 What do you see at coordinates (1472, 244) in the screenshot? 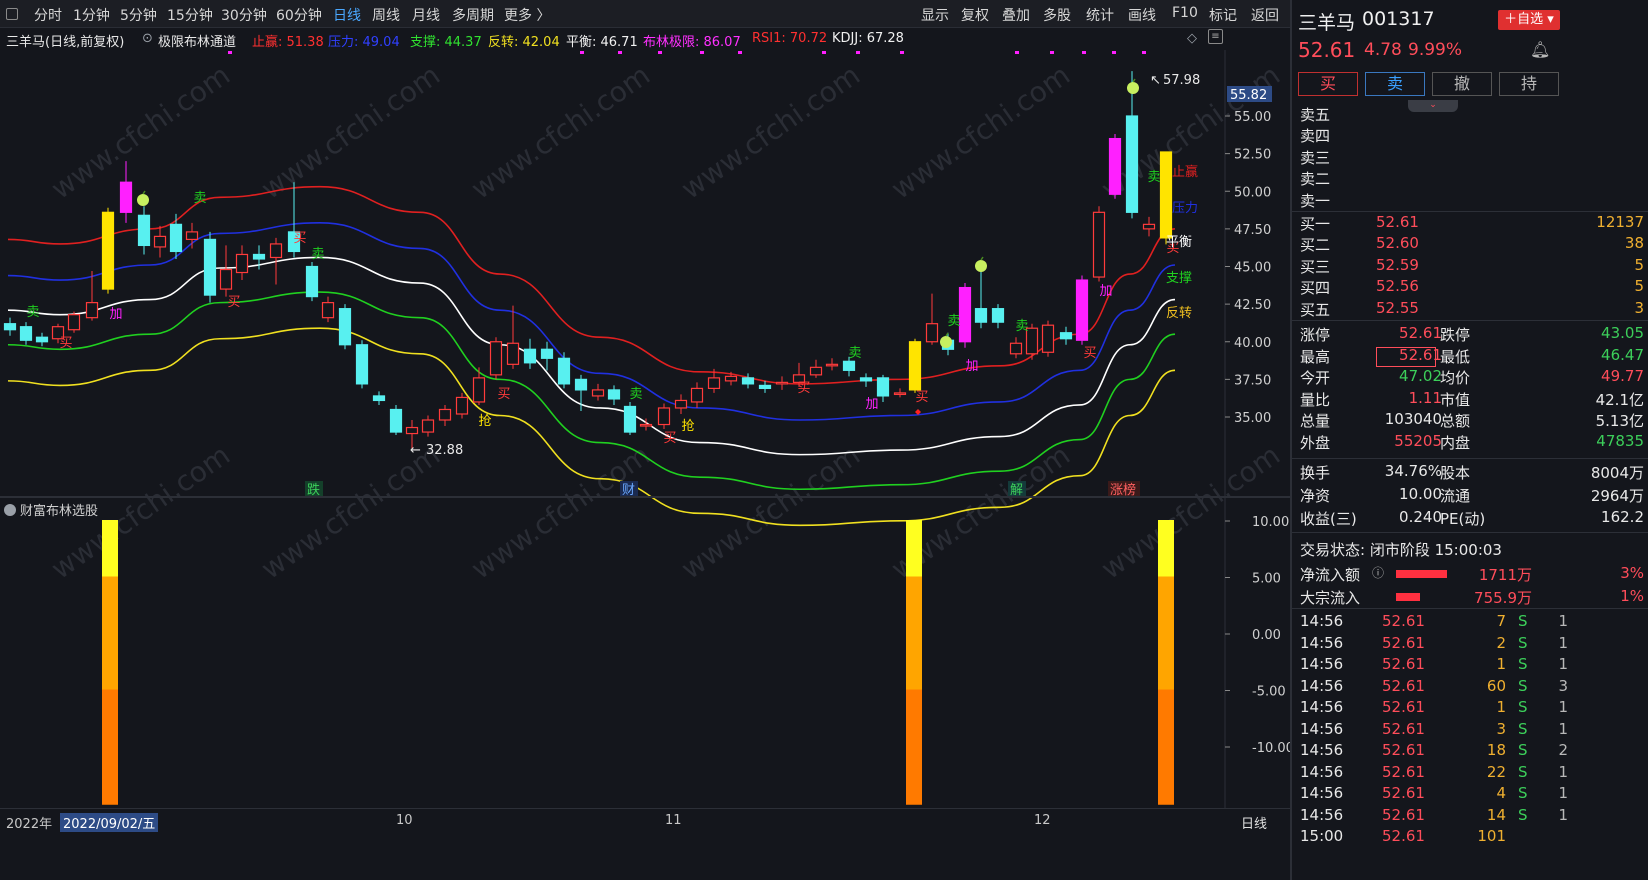
I see `bid-row: 买二 52.60 38` at bounding box center [1472, 244].